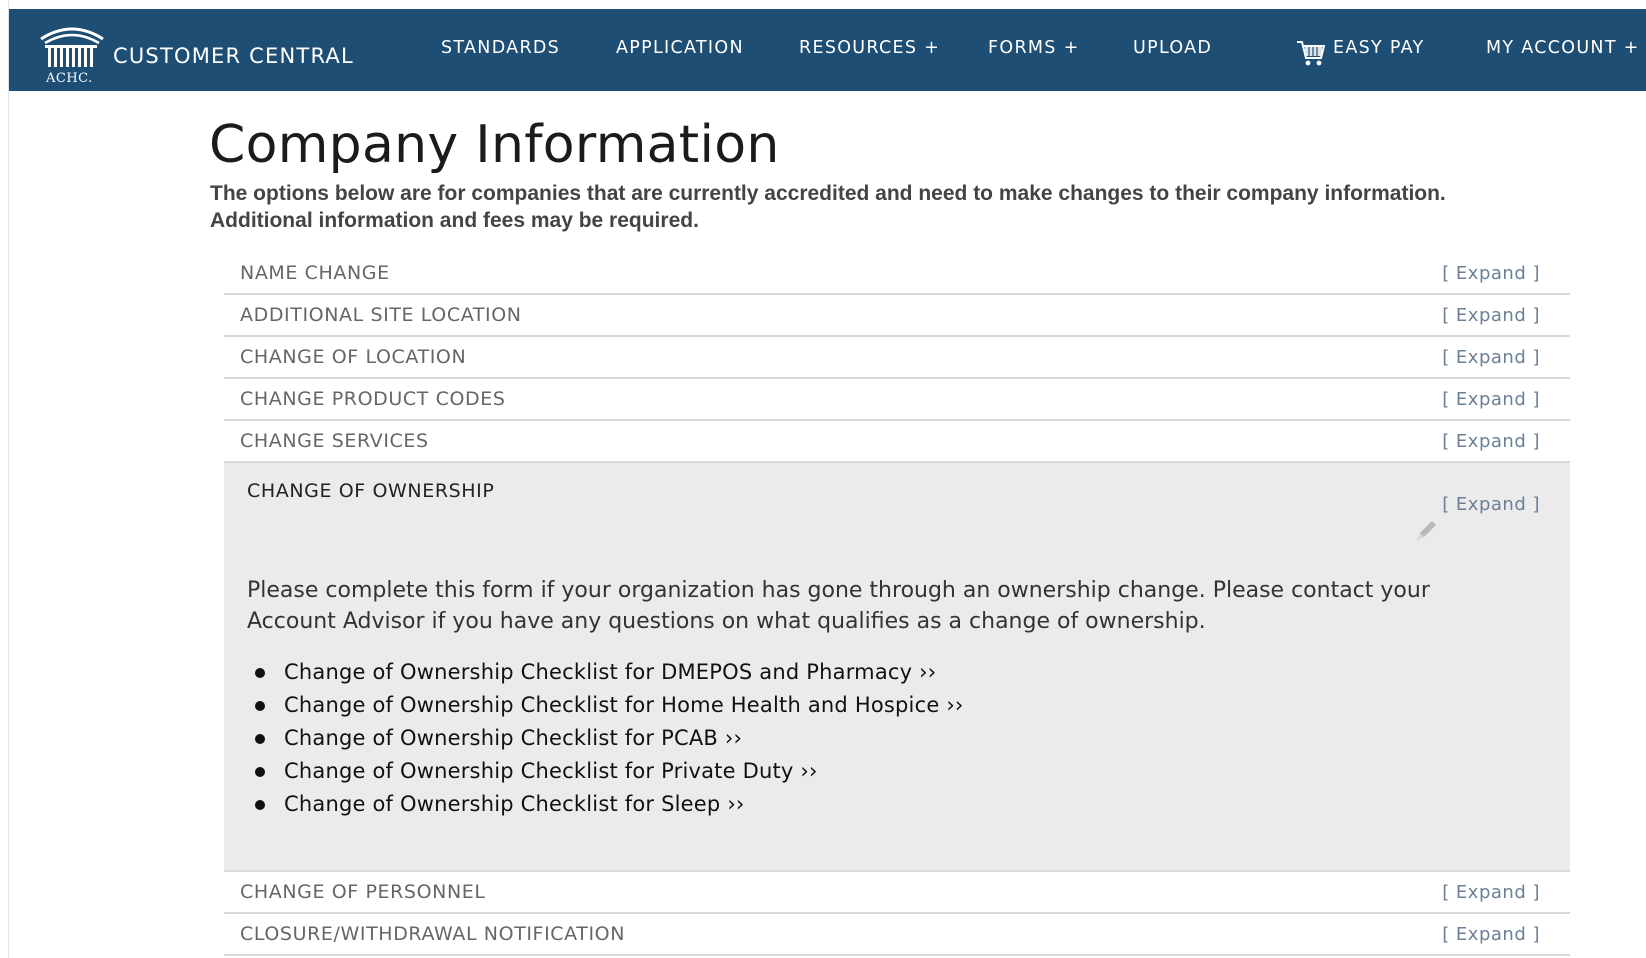 The width and height of the screenshot is (1646, 958). I want to click on brand-name: CUSTOMER CENTRAL, so click(233, 56).